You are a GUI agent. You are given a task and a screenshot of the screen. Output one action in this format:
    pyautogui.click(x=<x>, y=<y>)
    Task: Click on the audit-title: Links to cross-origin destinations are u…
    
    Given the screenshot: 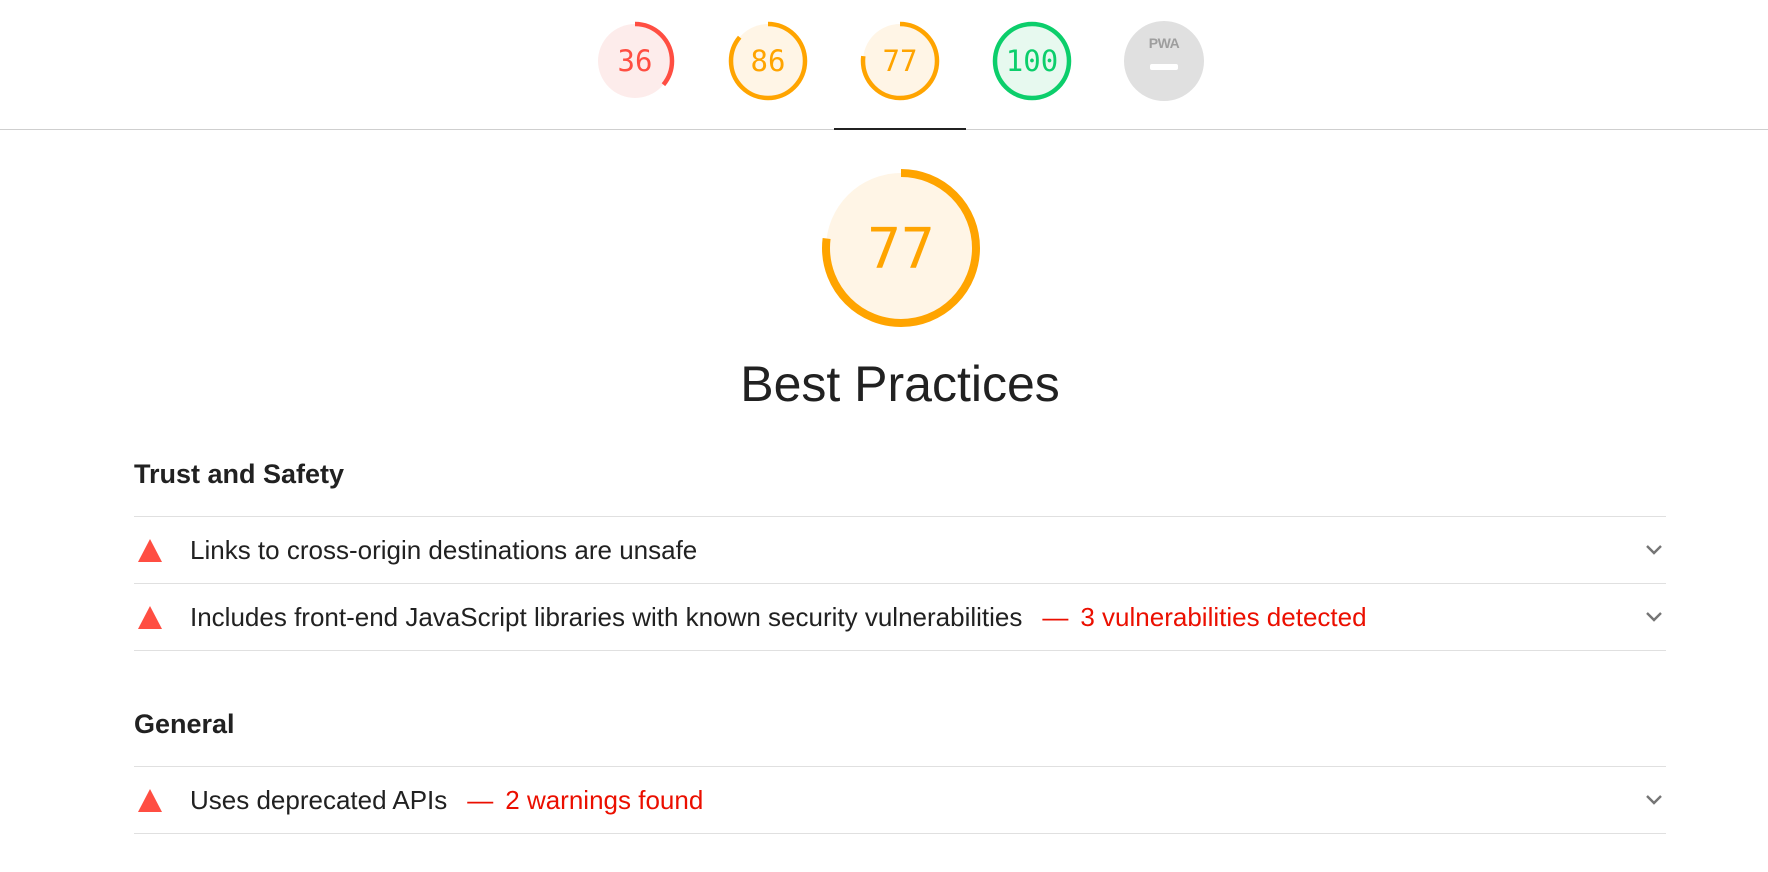 What is the action you would take?
    pyautogui.click(x=444, y=549)
    